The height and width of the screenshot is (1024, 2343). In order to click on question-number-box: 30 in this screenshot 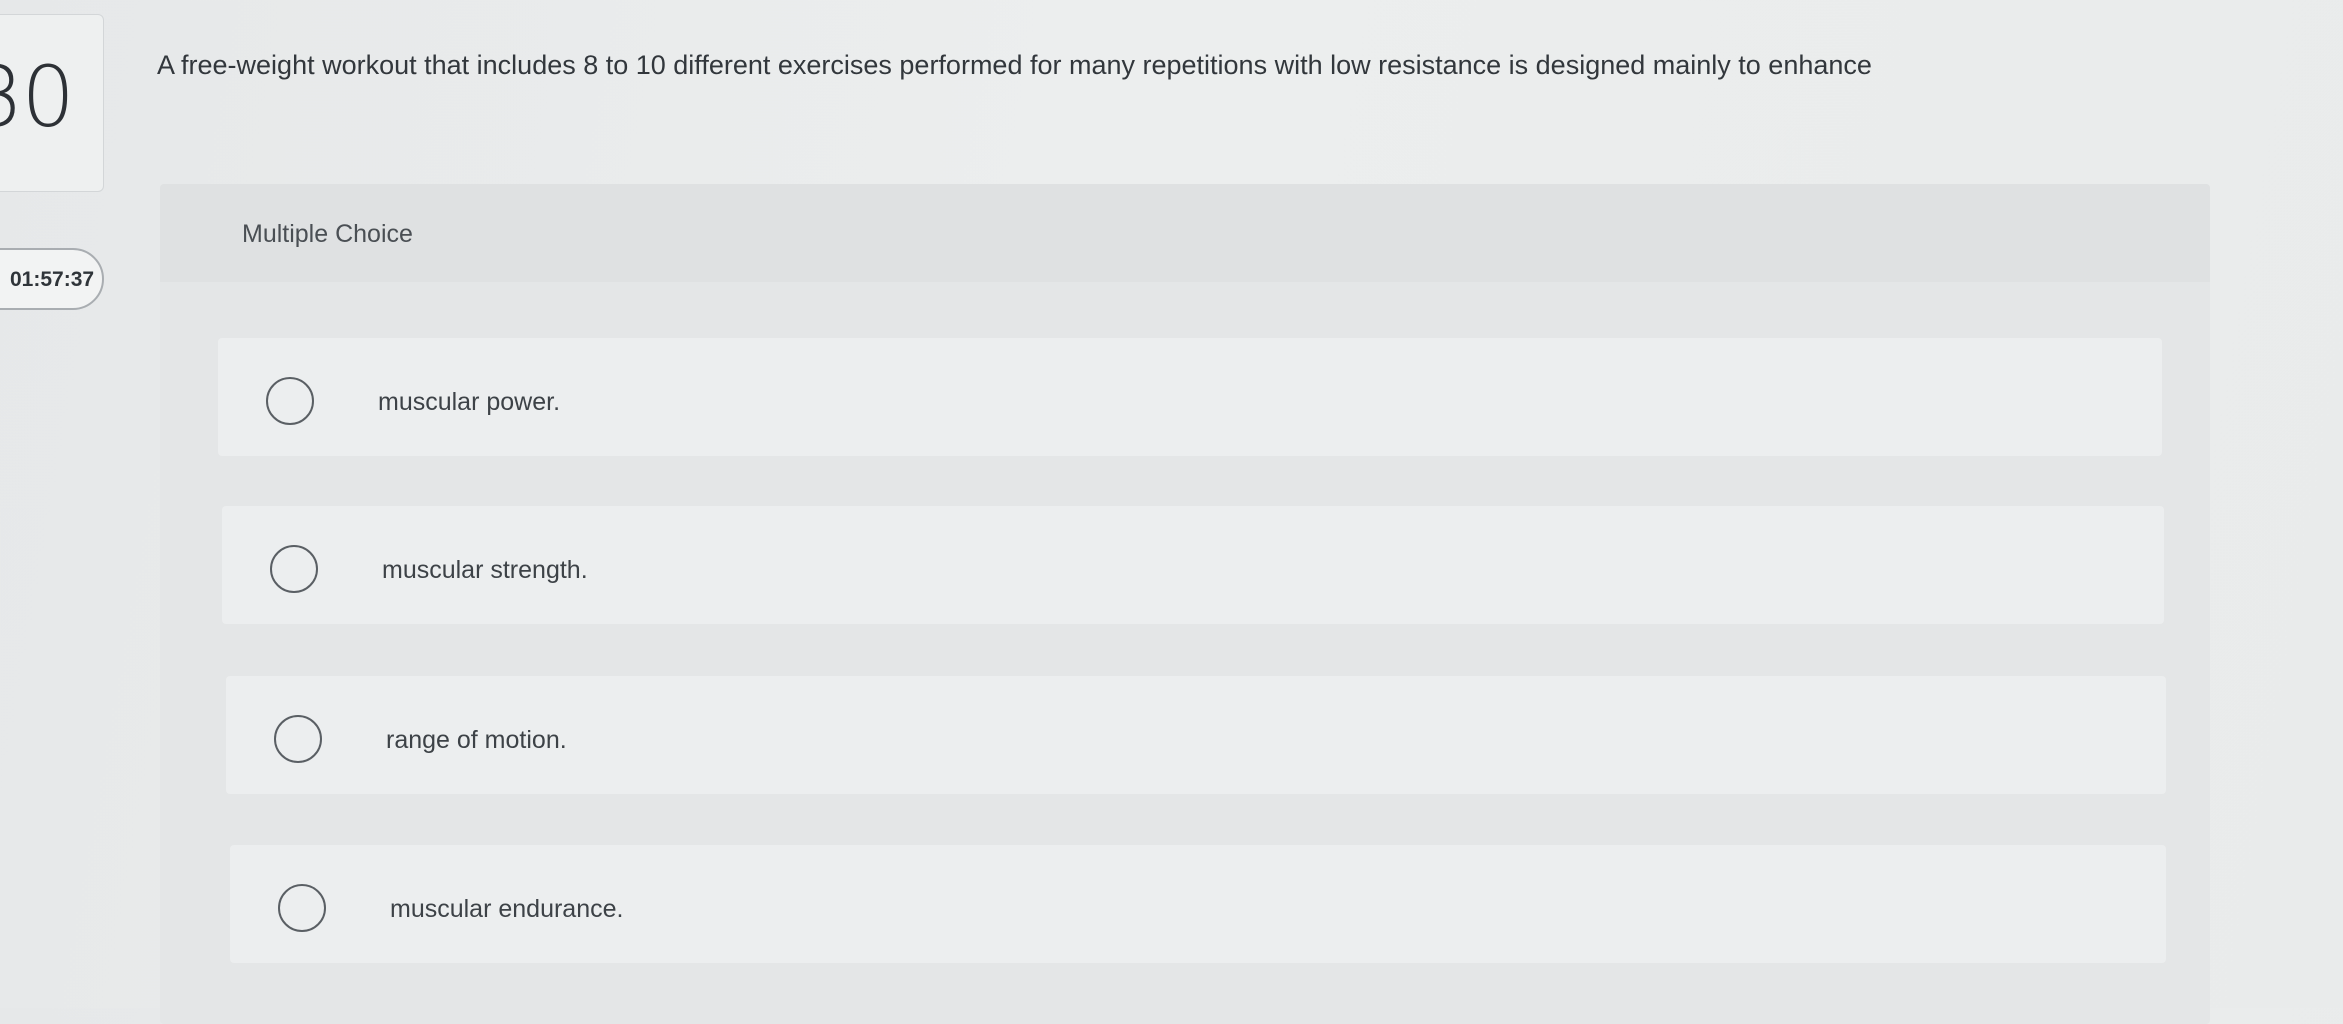, I will do `click(52, 103)`.